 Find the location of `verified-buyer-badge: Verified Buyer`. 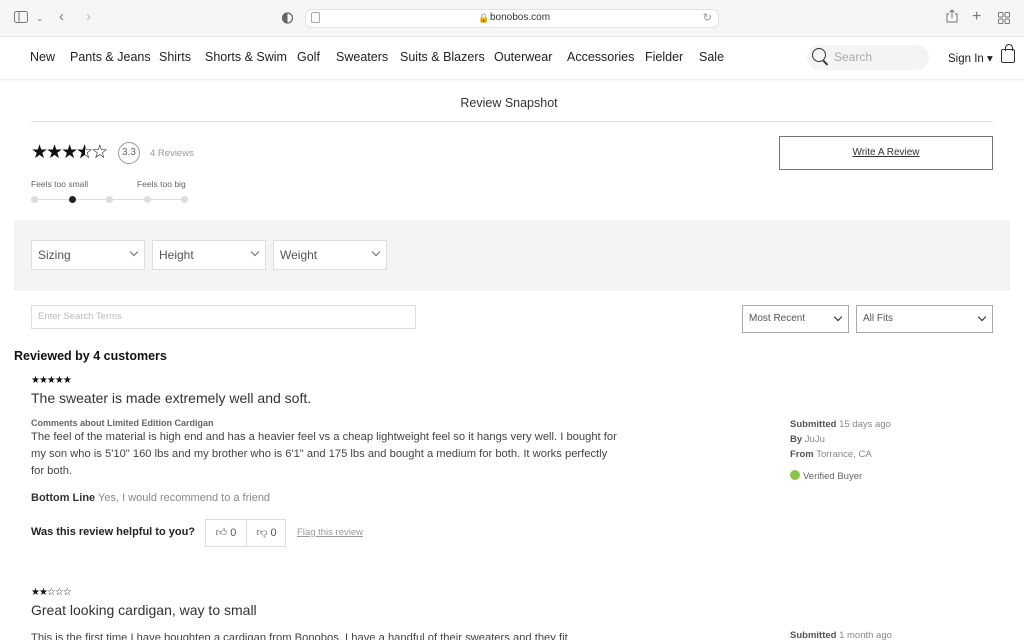

verified-buyer-badge: Verified Buyer is located at coordinates (826, 476).